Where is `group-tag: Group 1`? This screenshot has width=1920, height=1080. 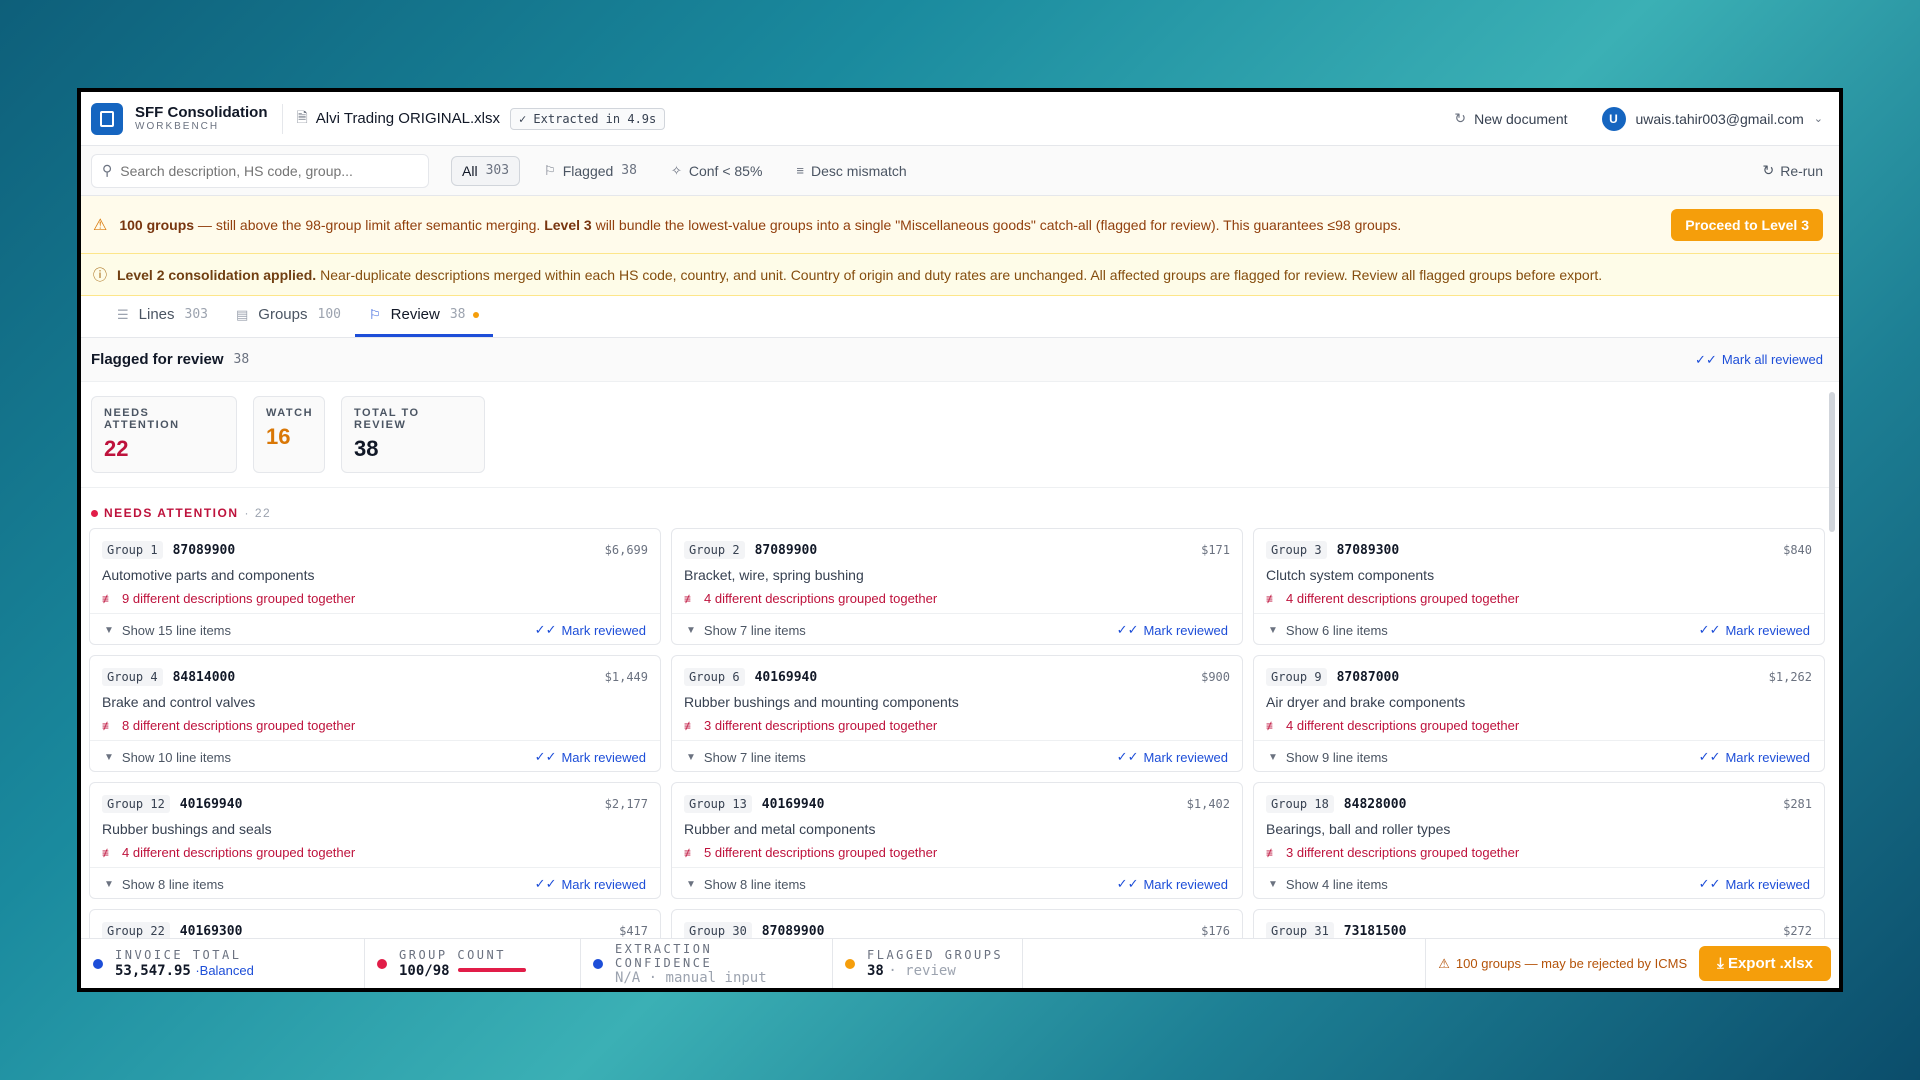
group-tag: Group 1 is located at coordinates (132, 550).